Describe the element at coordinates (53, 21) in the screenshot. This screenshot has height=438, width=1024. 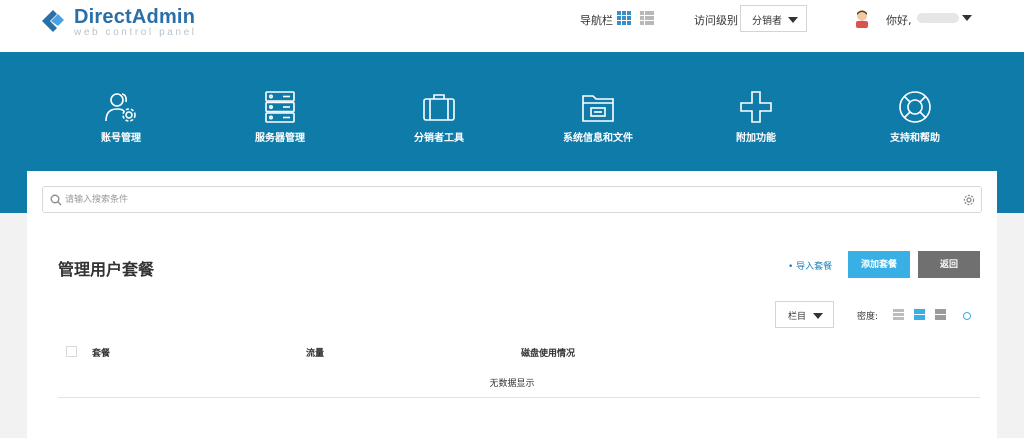
I see `logo-mark-icon` at that location.